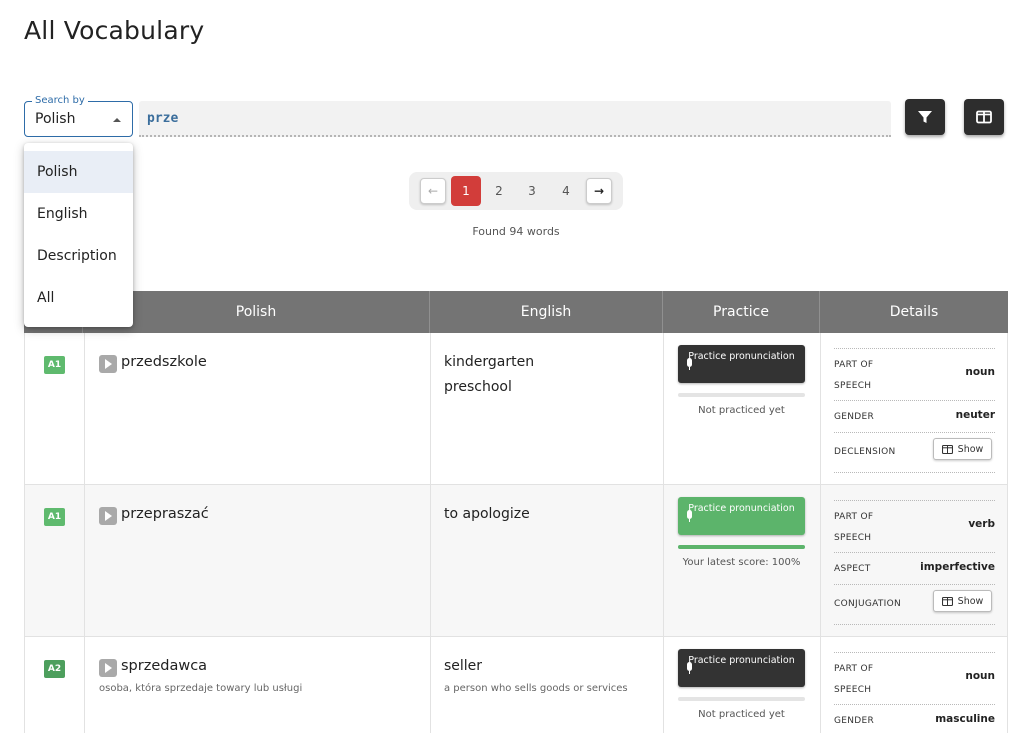 This screenshot has height=733, width=1024. What do you see at coordinates (536, 688) in the screenshot?
I see `english-description: a person who sells goods or services` at bounding box center [536, 688].